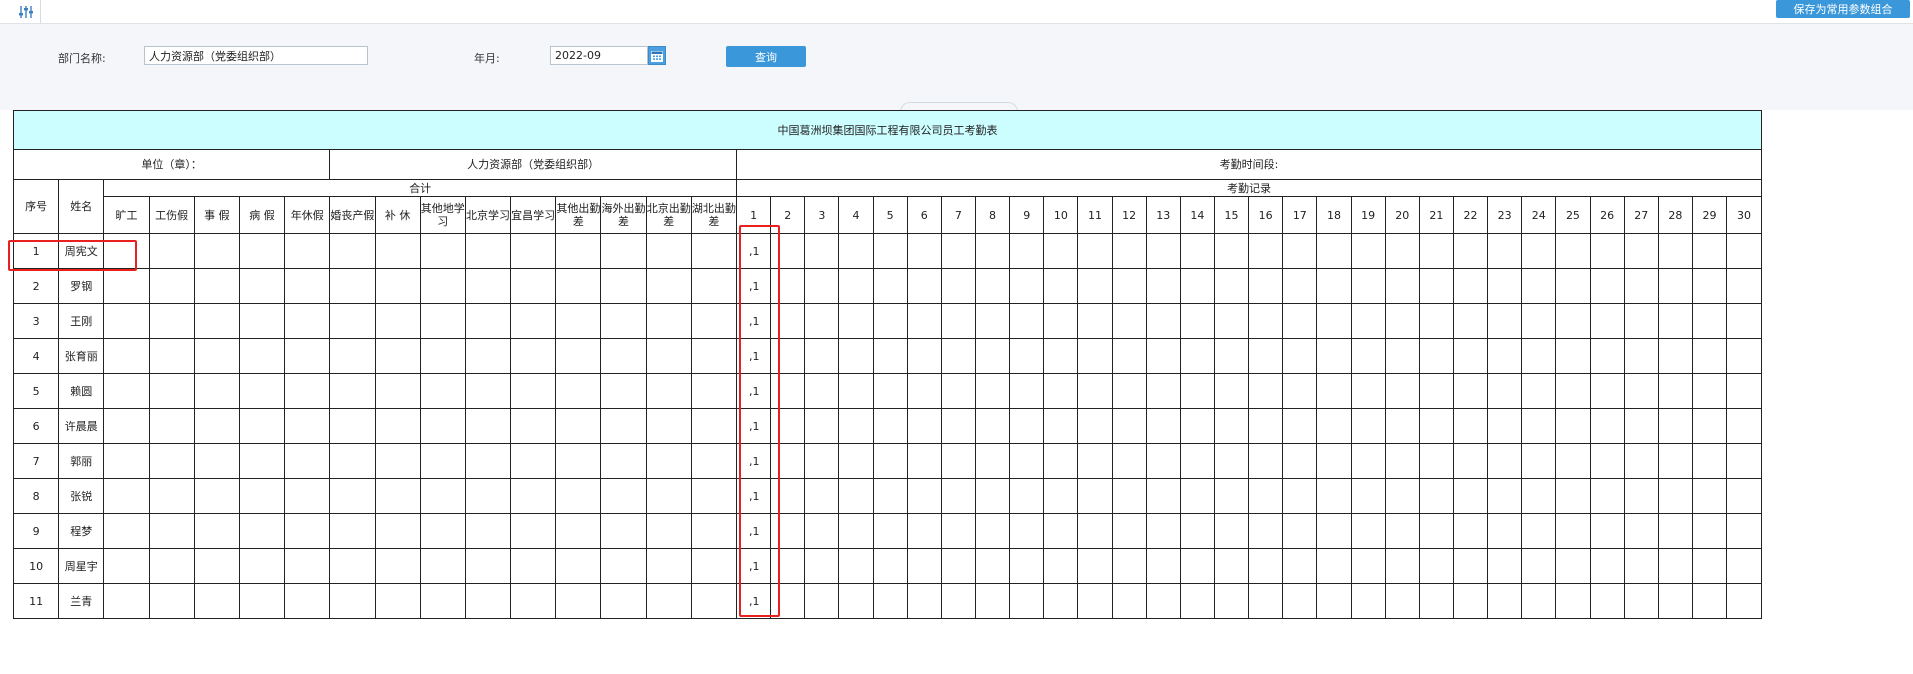  Describe the element at coordinates (171, 164) in the screenshot. I see `unit-label: 单位（章）：` at that location.